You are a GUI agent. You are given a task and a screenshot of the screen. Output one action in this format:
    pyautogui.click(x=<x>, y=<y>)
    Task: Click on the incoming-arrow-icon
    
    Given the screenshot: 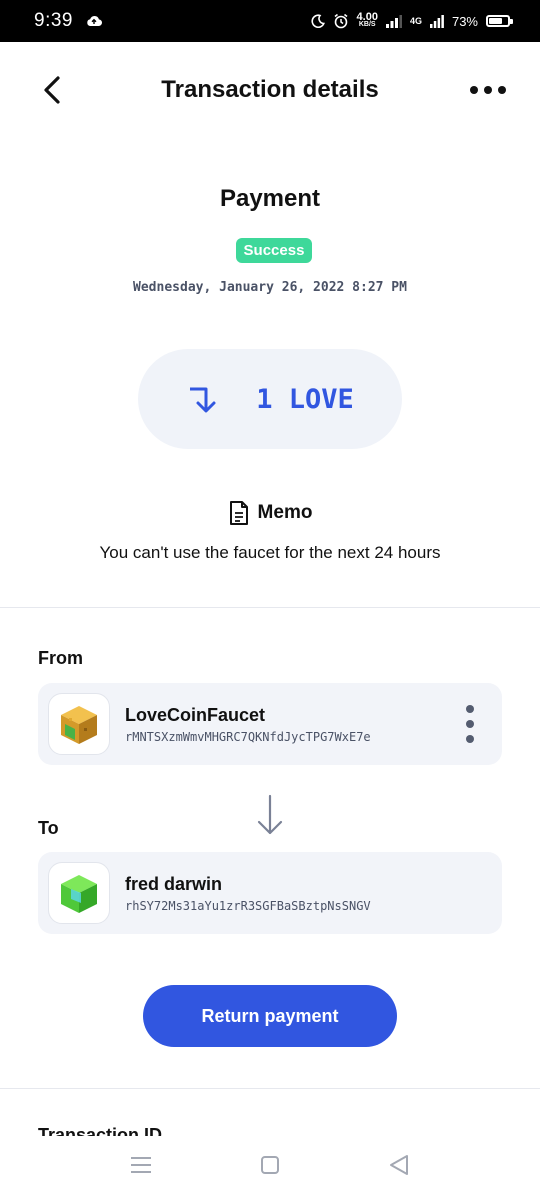 What is the action you would take?
    pyautogui.click(x=203, y=400)
    